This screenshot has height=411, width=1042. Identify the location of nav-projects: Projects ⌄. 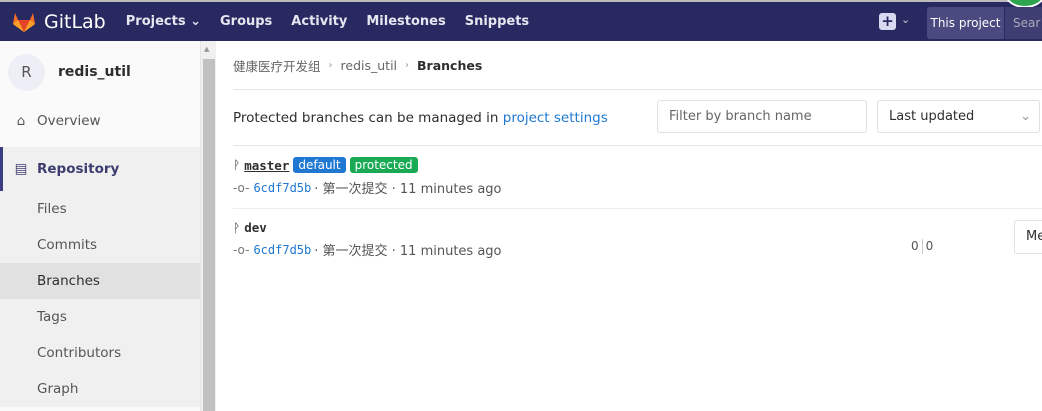
(163, 21).